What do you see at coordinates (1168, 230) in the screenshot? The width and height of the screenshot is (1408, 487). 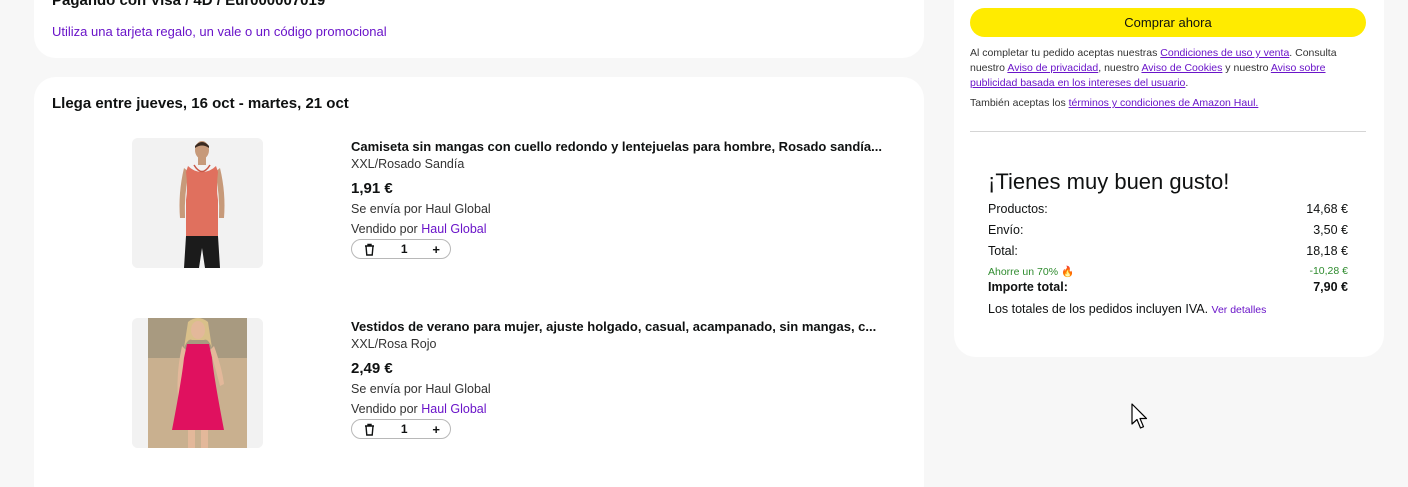 I see `summary-row-shipping: Envío: 3,50 €` at bounding box center [1168, 230].